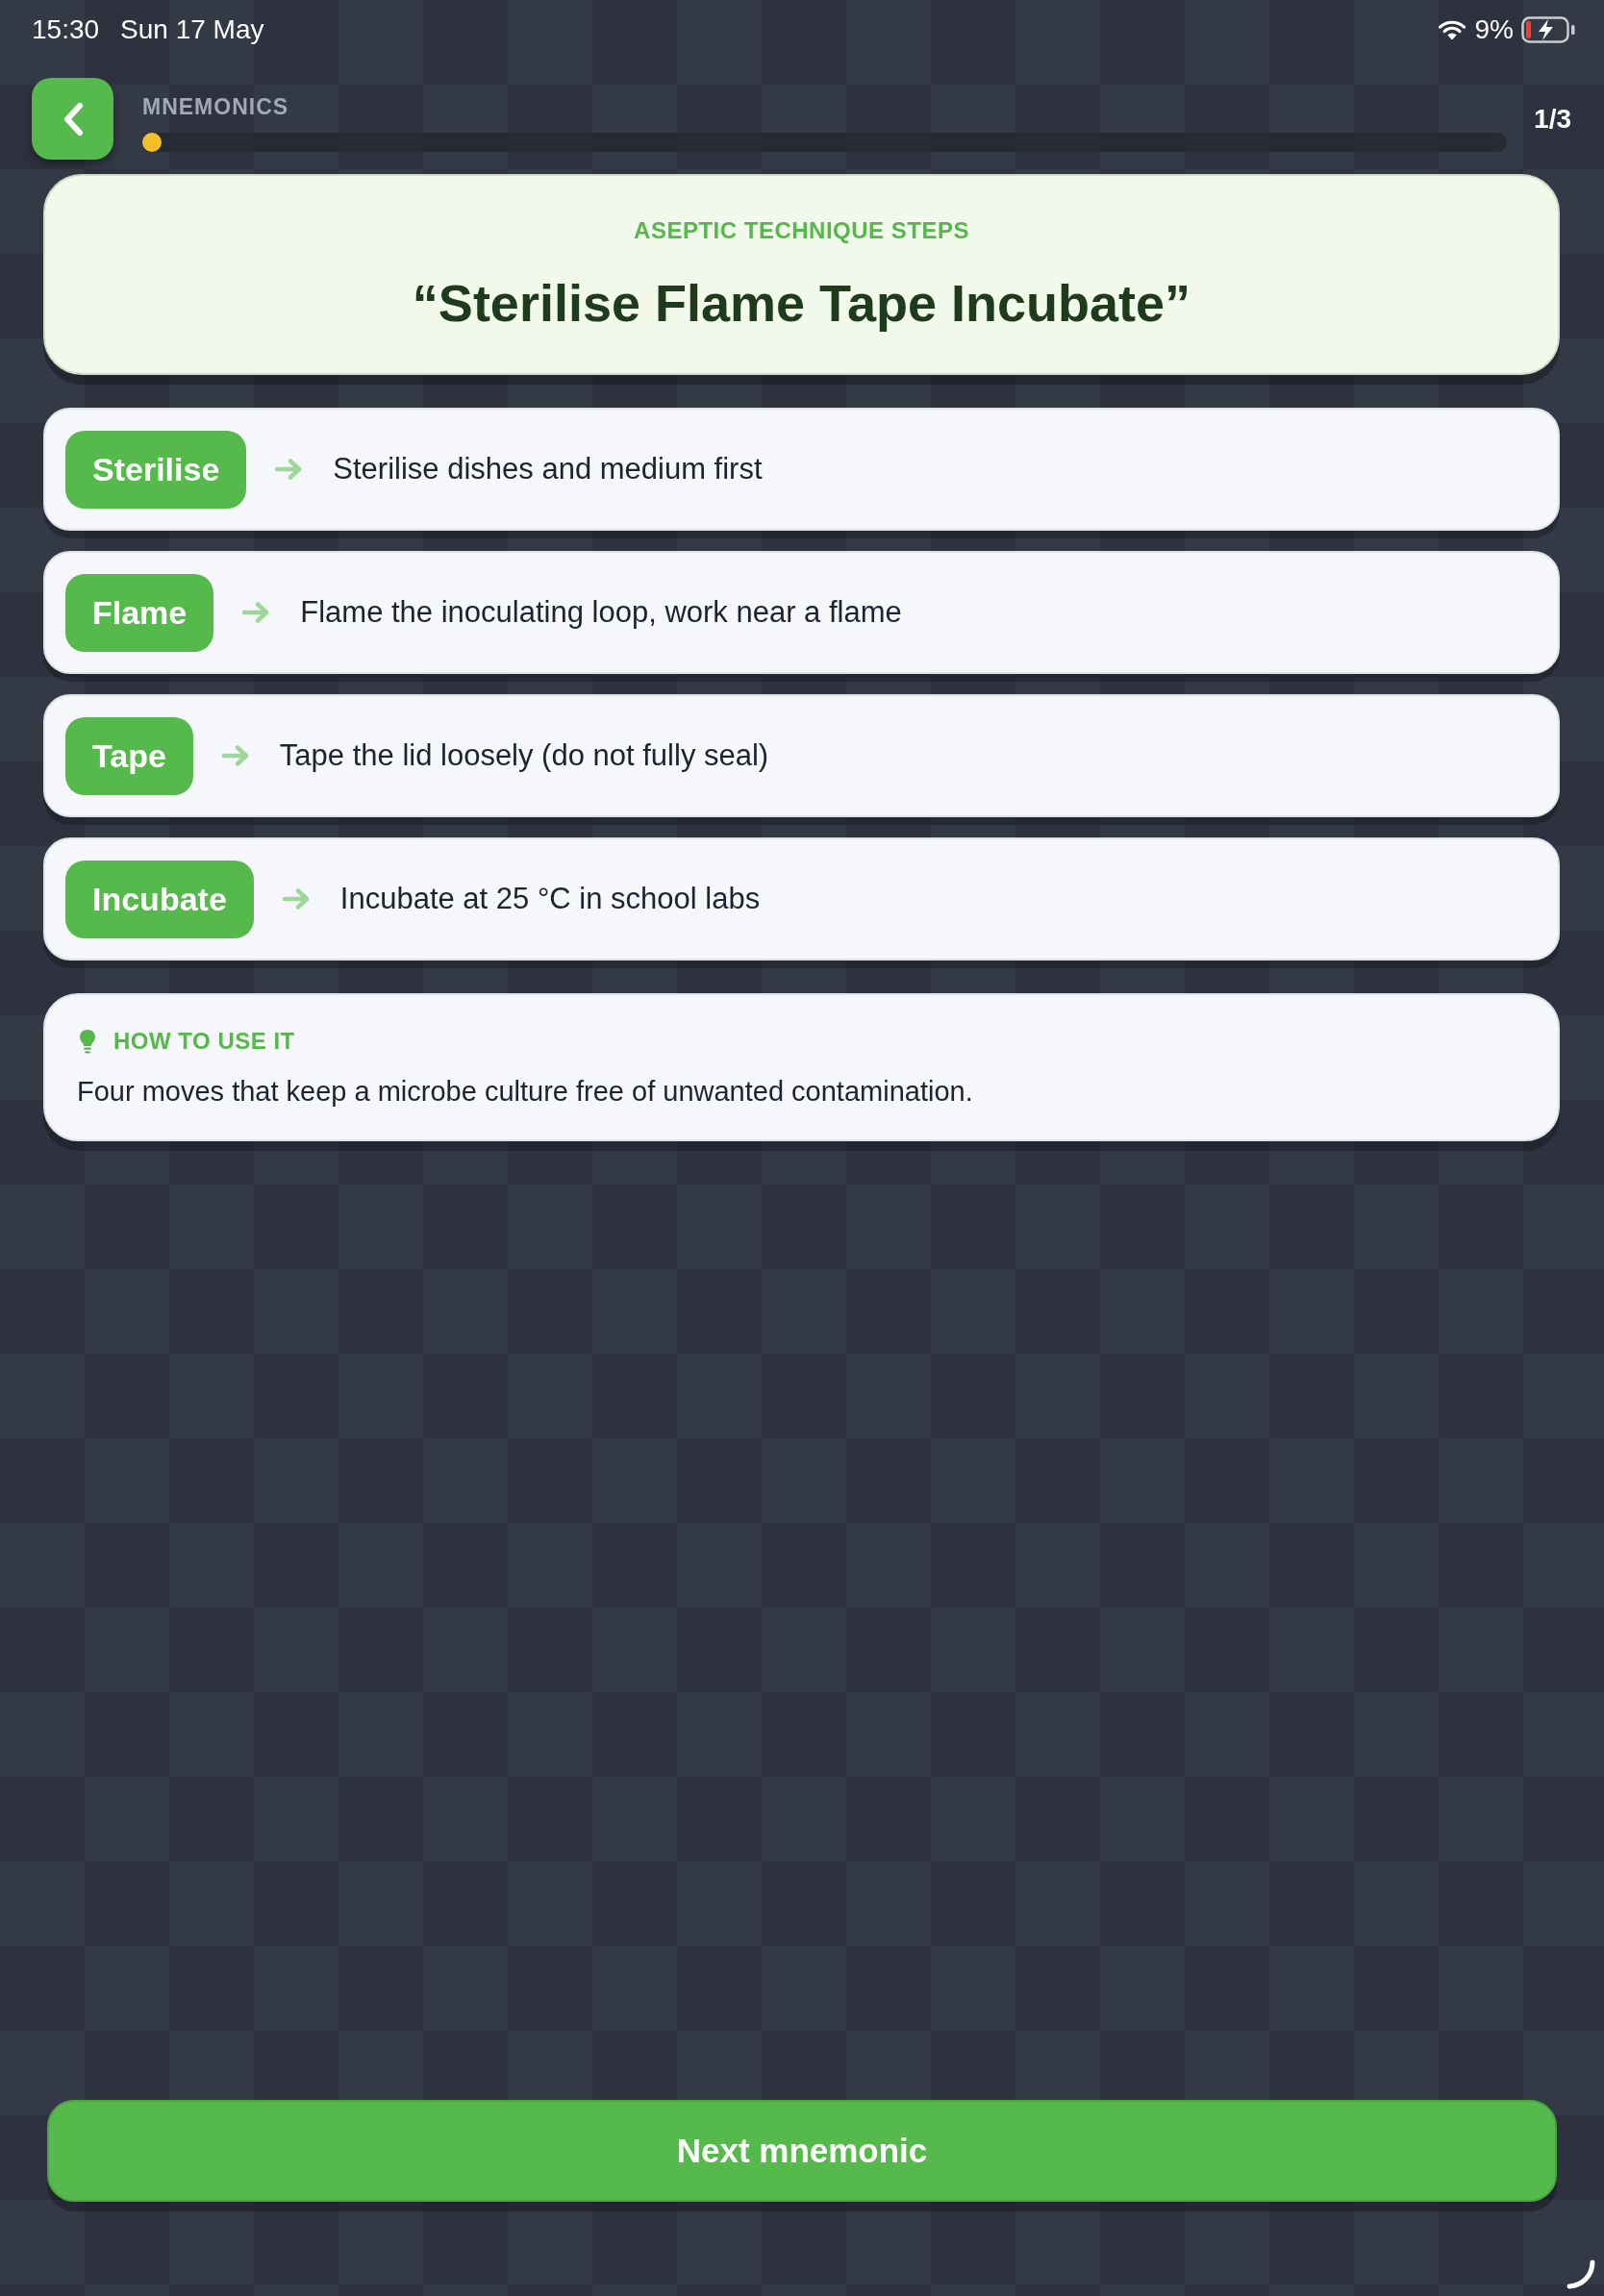 The width and height of the screenshot is (1604, 2296). What do you see at coordinates (192, 29) in the screenshot?
I see `status-date: Sun 17 May` at bounding box center [192, 29].